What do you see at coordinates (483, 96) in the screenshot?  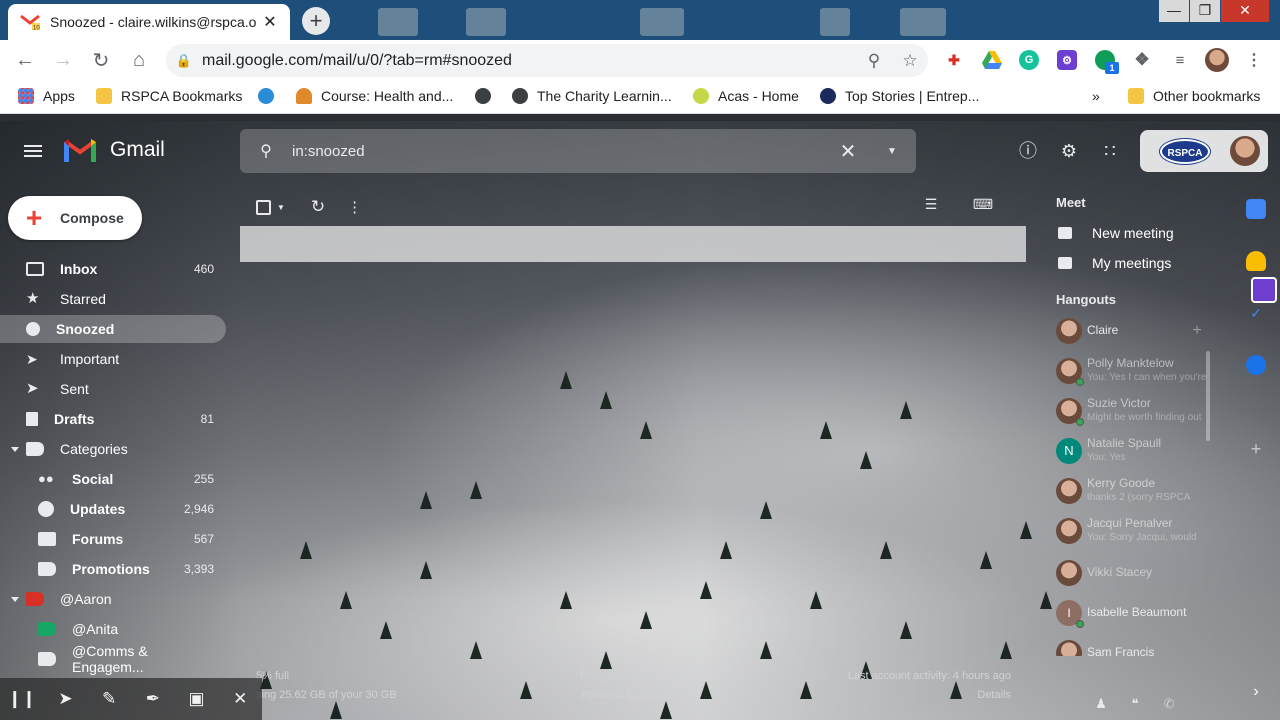 I see `bookmark-globe-item` at bounding box center [483, 96].